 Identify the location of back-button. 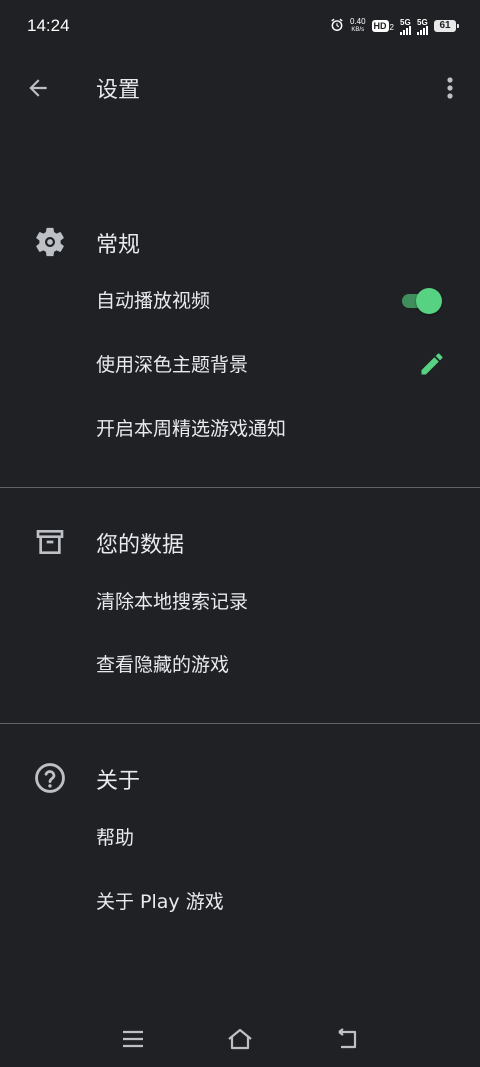
(38, 88).